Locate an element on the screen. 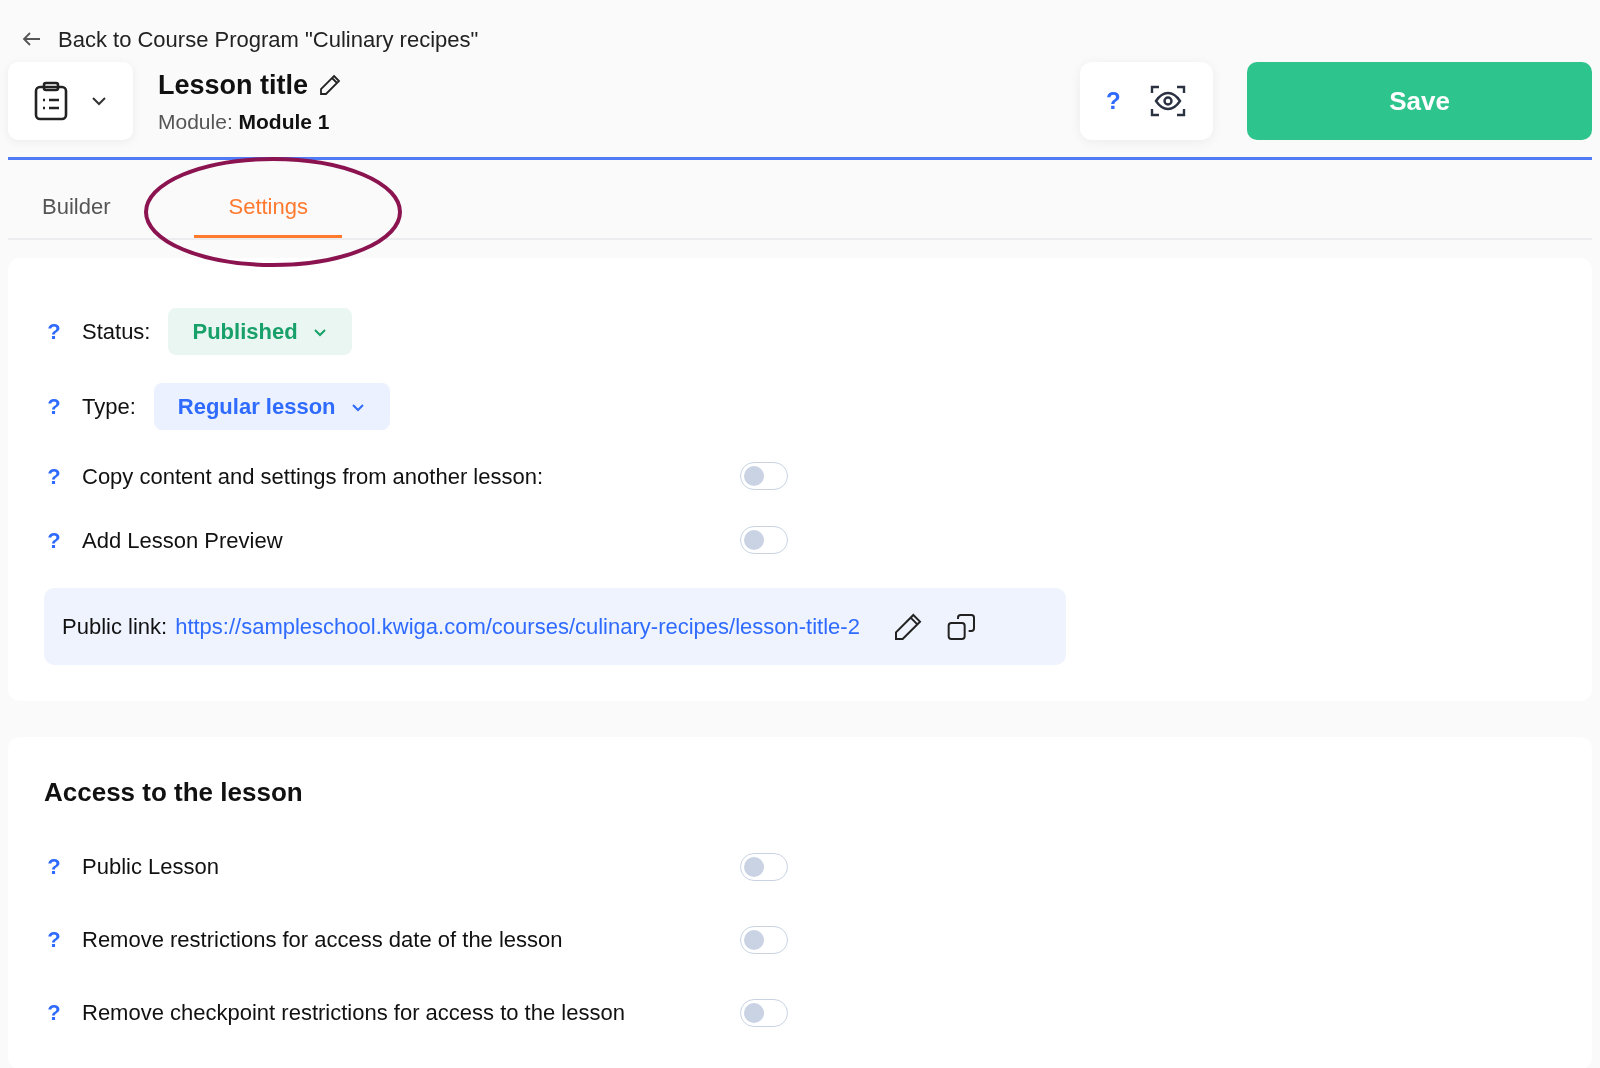  setting-label: Add Lesson Preview is located at coordinates (183, 540).